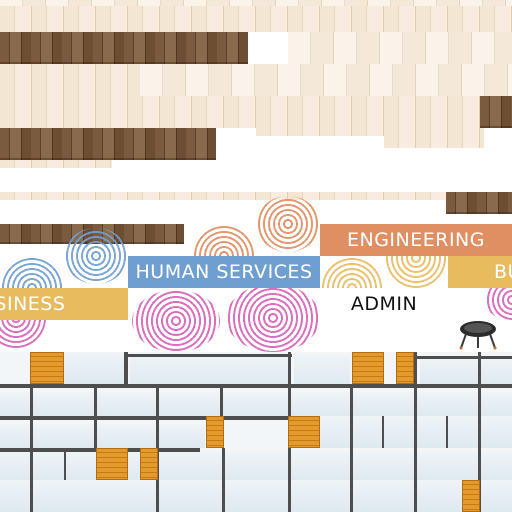 The image size is (512, 512). I want to click on sign-business-partial: USINESS, so click(64, 304).